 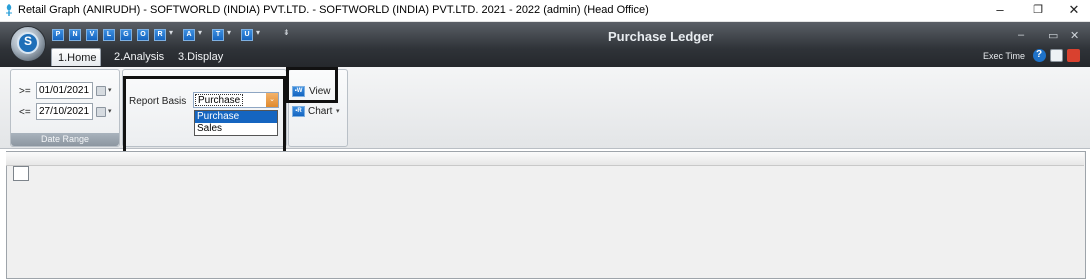 I want to click on exit-icon, so click(x=1073, y=55).